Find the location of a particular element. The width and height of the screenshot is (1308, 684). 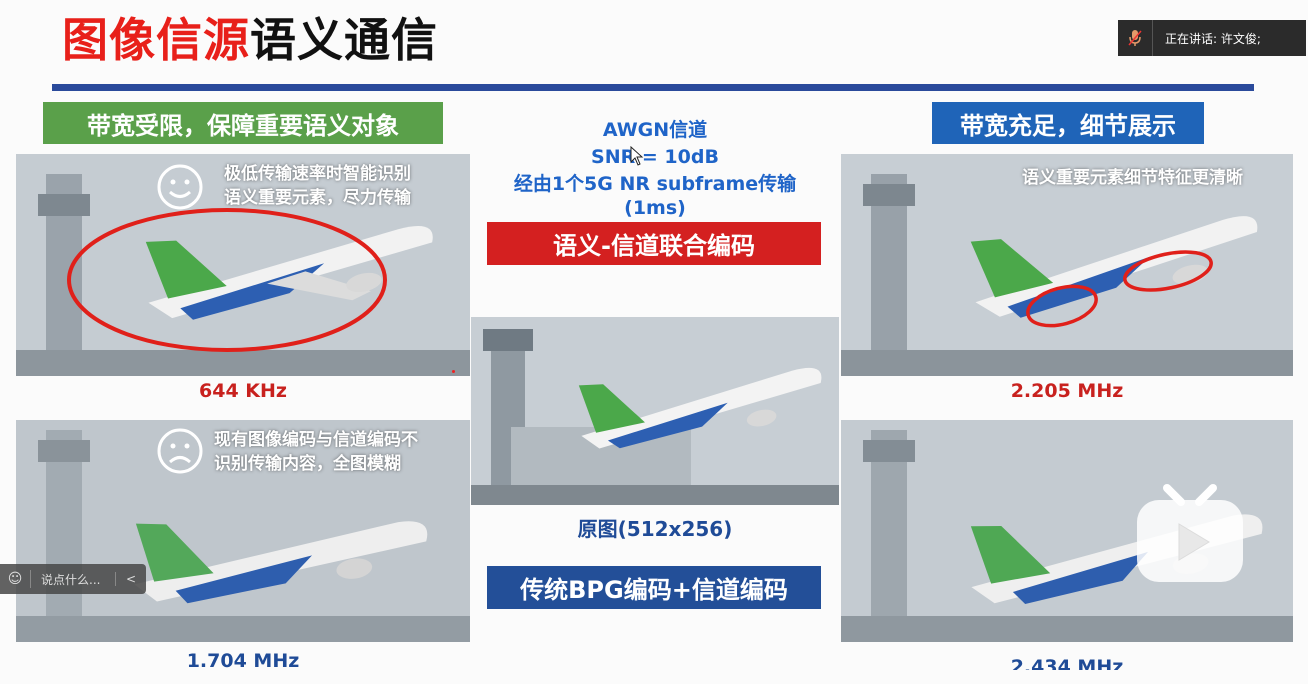

channel-info-line2: SNR = 10dB is located at coordinates (655, 157).